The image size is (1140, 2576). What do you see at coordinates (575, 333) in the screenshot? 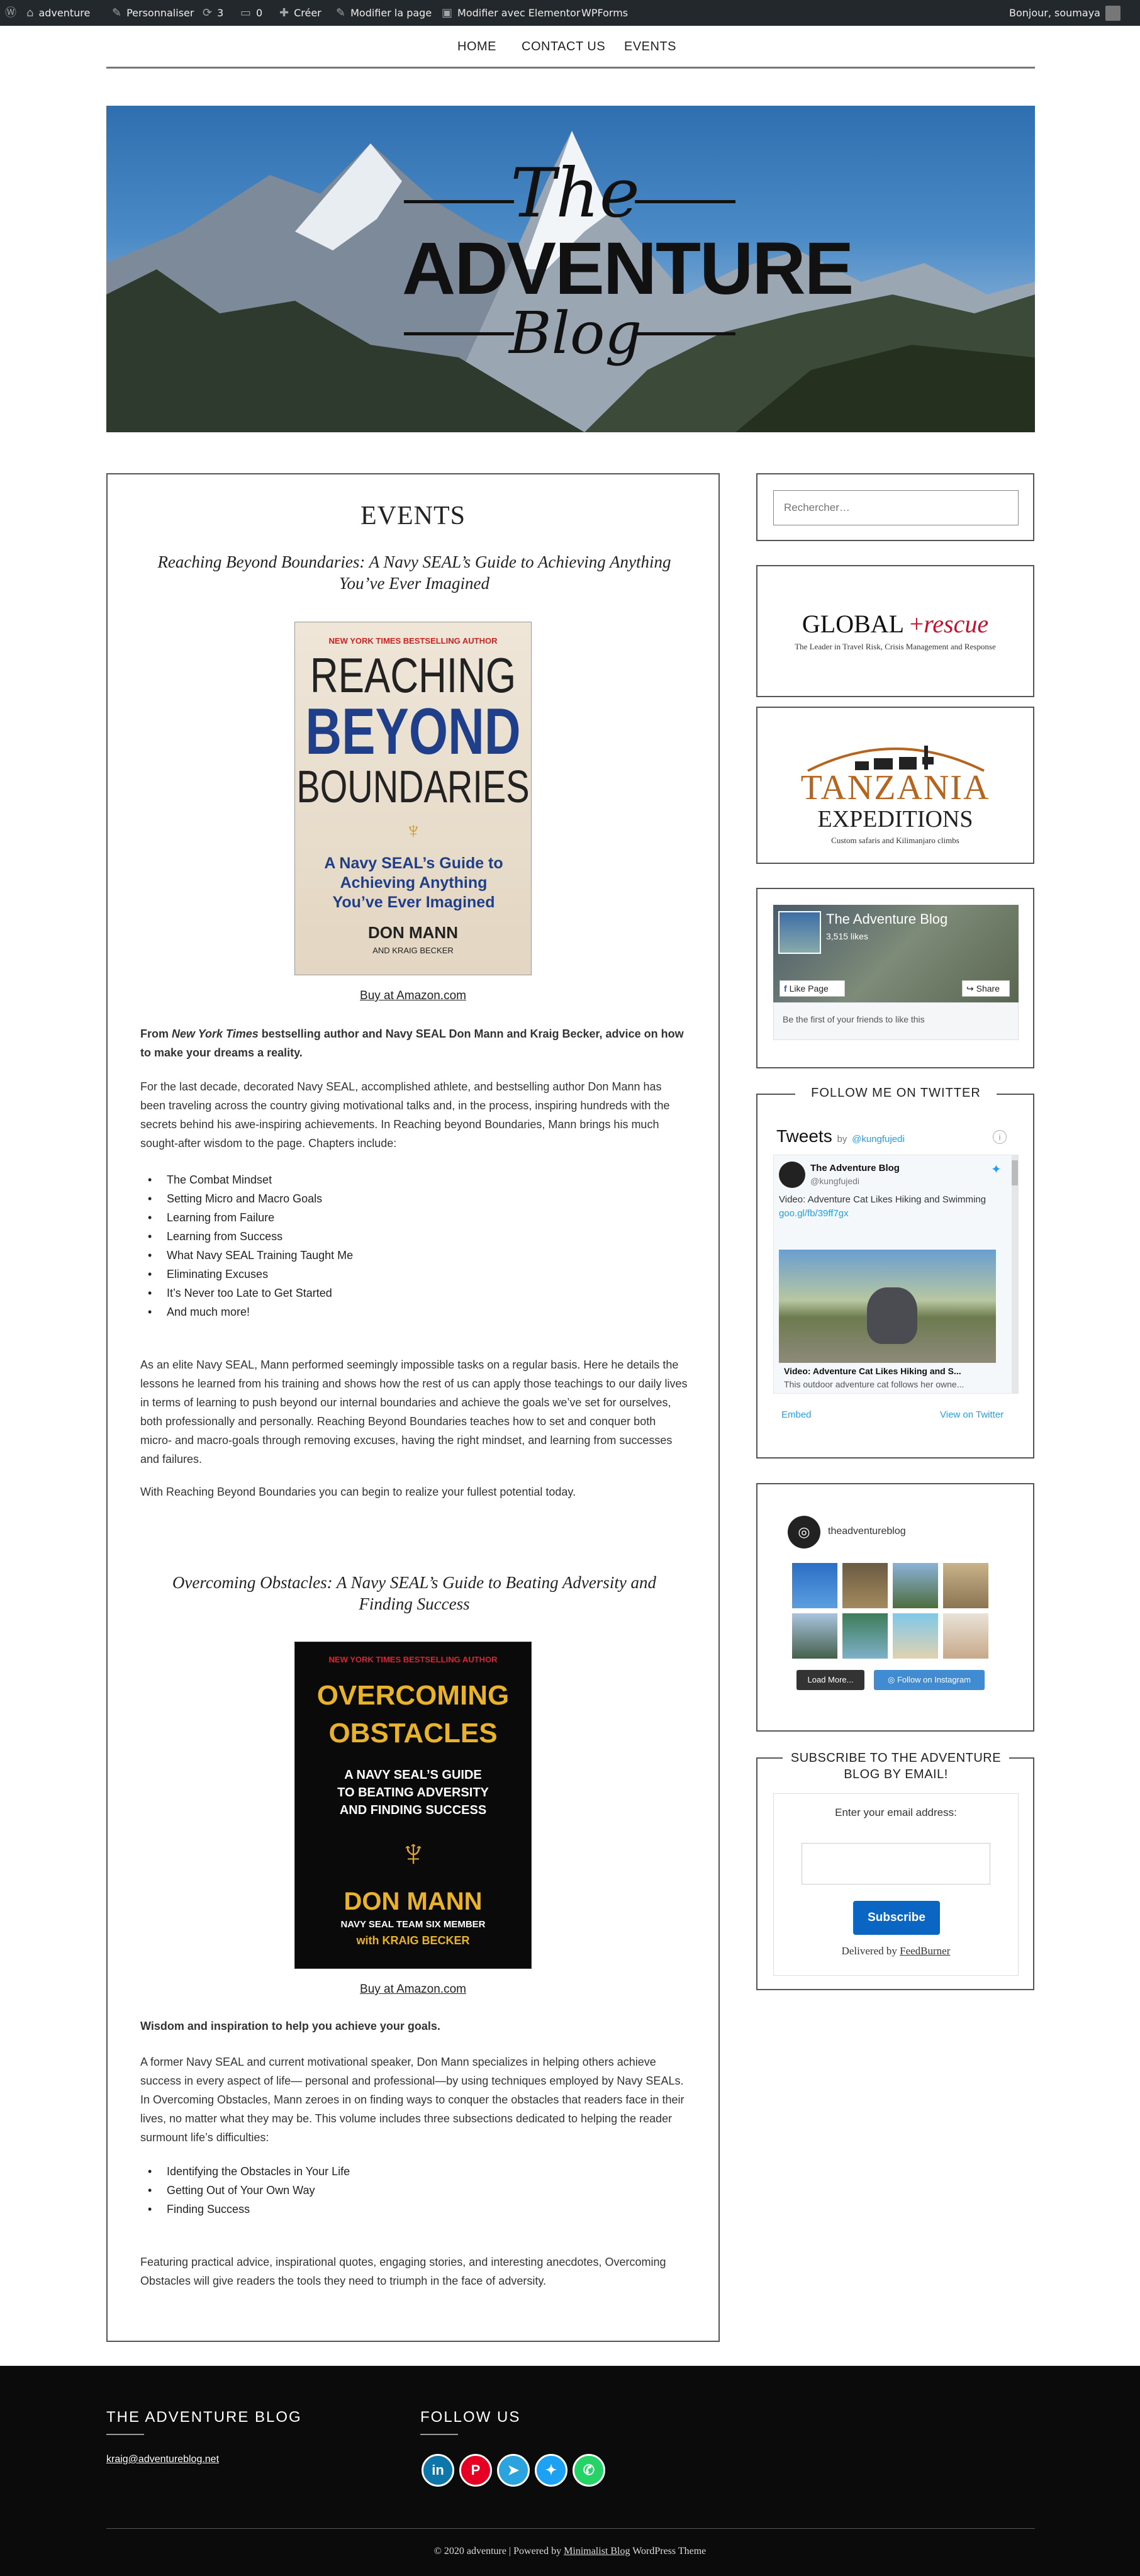
I see `site-logo-blog: Blog` at bounding box center [575, 333].